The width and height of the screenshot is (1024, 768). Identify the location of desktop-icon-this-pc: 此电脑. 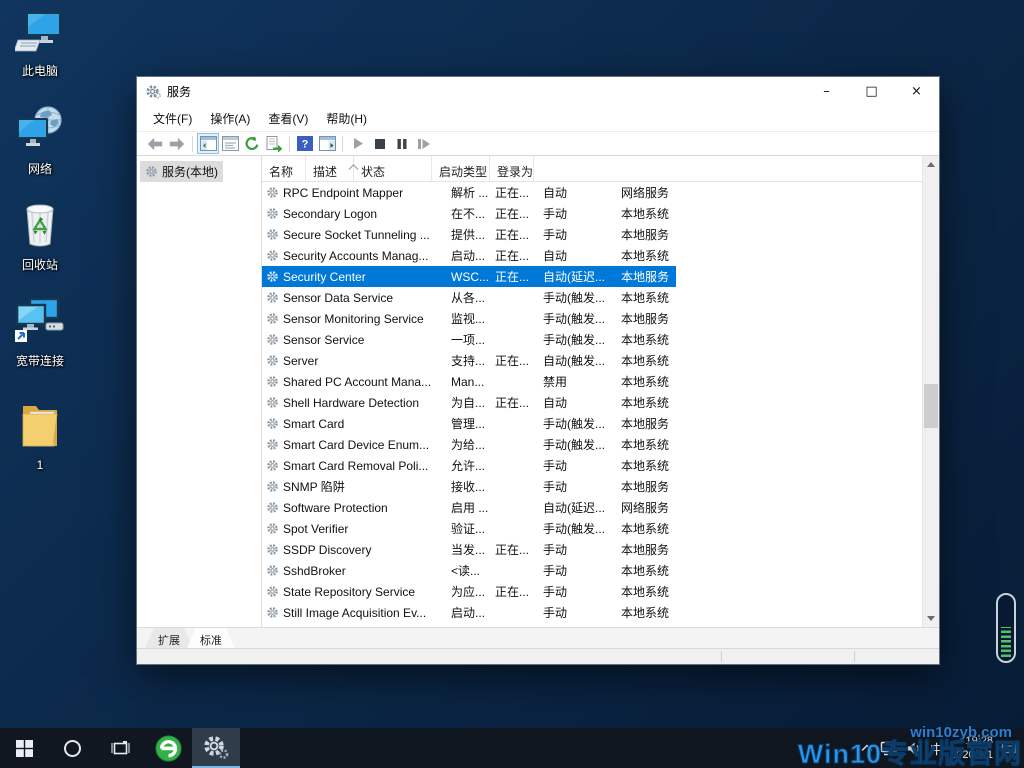
(40, 44).